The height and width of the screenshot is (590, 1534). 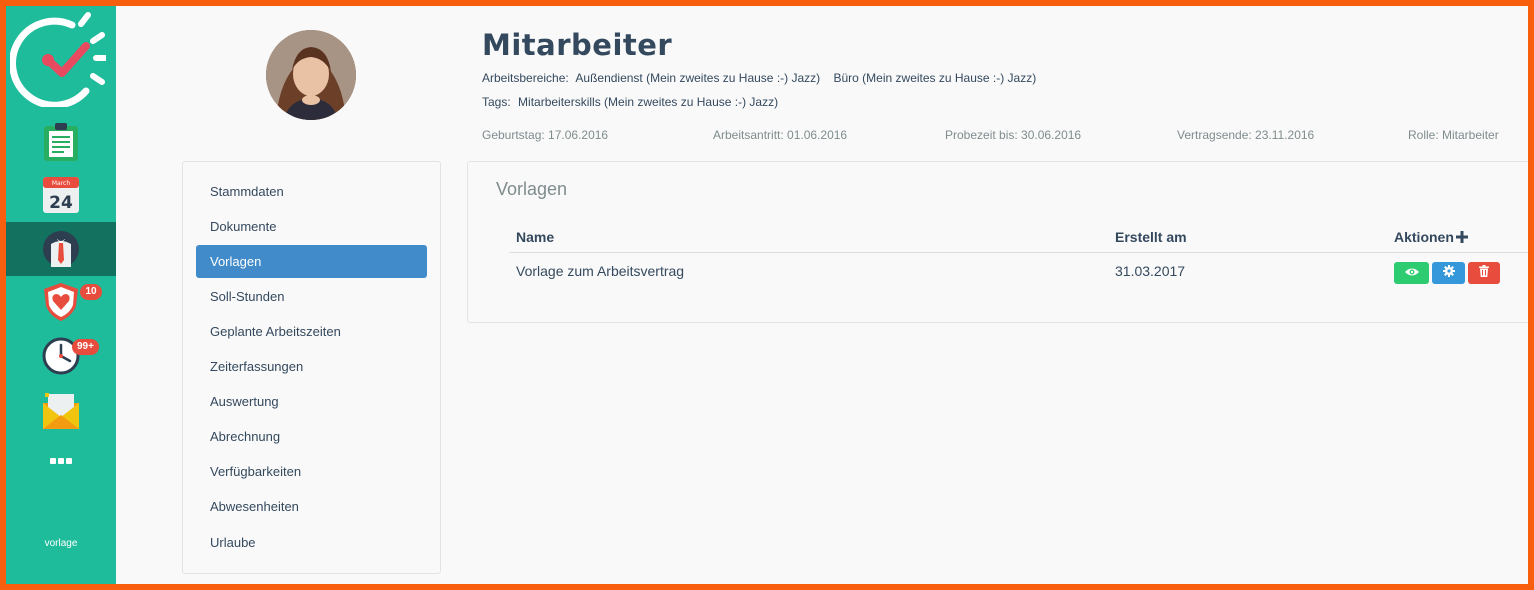 What do you see at coordinates (1151, 237) in the screenshot?
I see `column-header-created: Erstellt am` at bounding box center [1151, 237].